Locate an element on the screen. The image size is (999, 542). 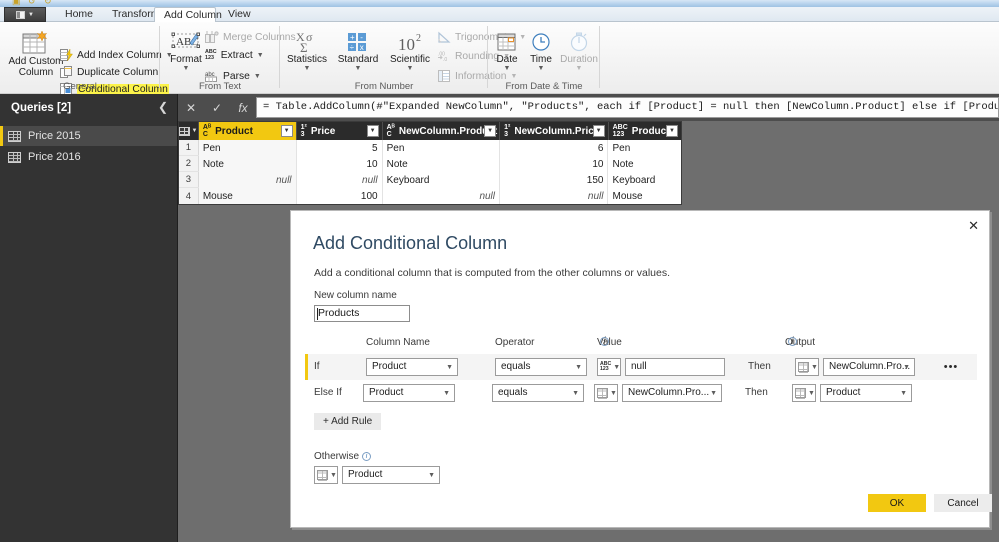
sidebar-item-price-2015: Price 2015 is located at coordinates (88, 136).